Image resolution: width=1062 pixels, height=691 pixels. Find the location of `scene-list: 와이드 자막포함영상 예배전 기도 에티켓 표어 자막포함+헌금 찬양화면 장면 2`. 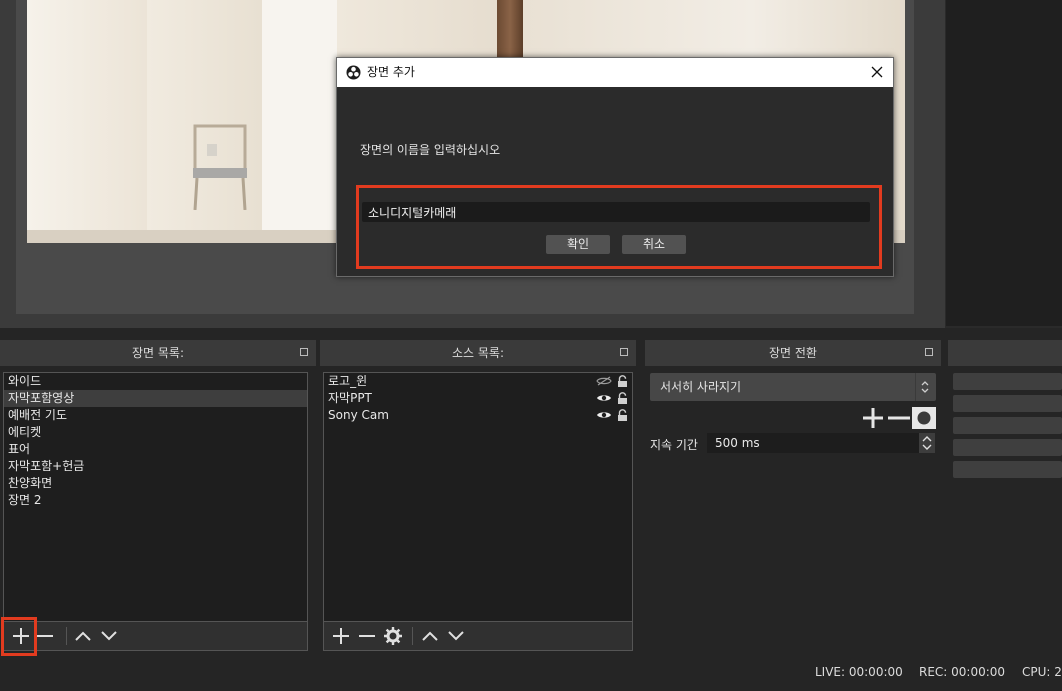

scene-list: 와이드 자막포함영상 예배전 기도 에티켓 표어 자막포함+헌금 찬양화면 장면 2 is located at coordinates (155, 497).